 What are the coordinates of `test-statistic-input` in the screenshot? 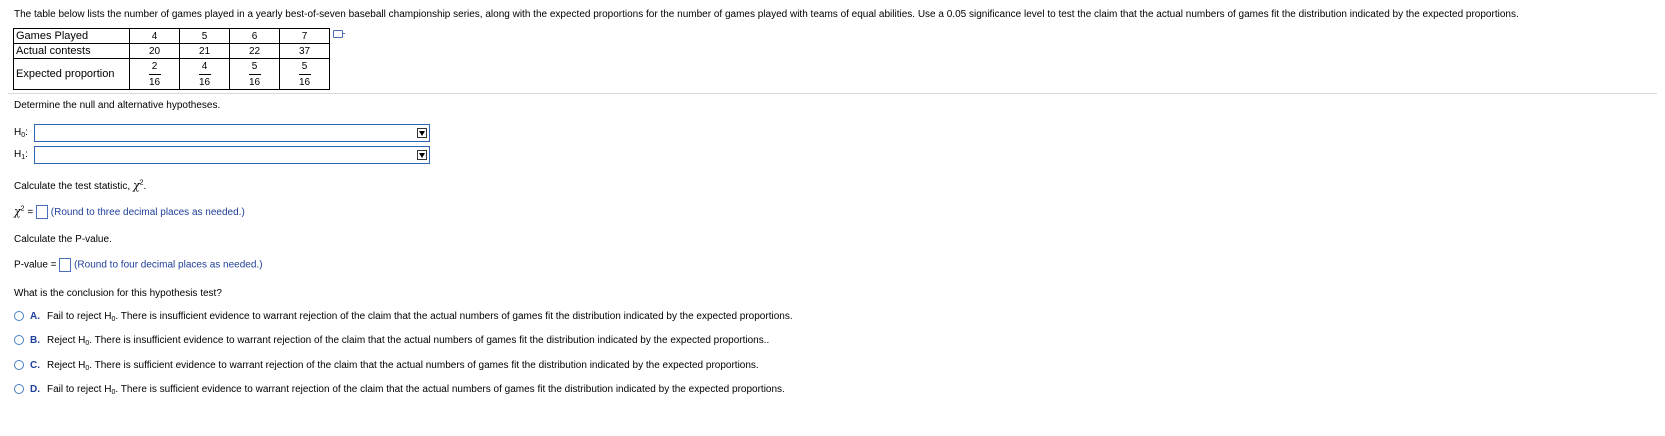 It's located at (41, 212).